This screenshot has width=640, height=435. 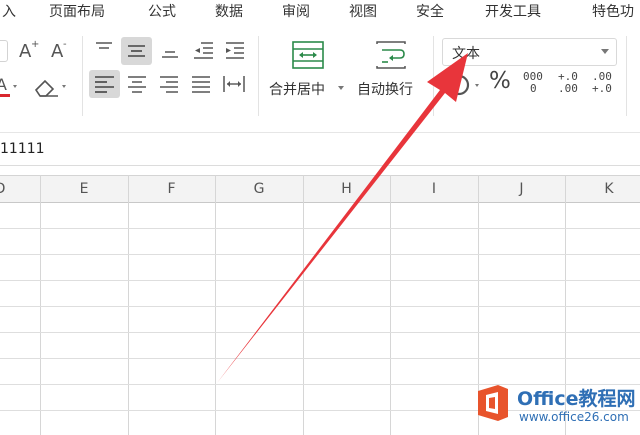 I want to click on distributed-align-button, so click(x=234, y=84).